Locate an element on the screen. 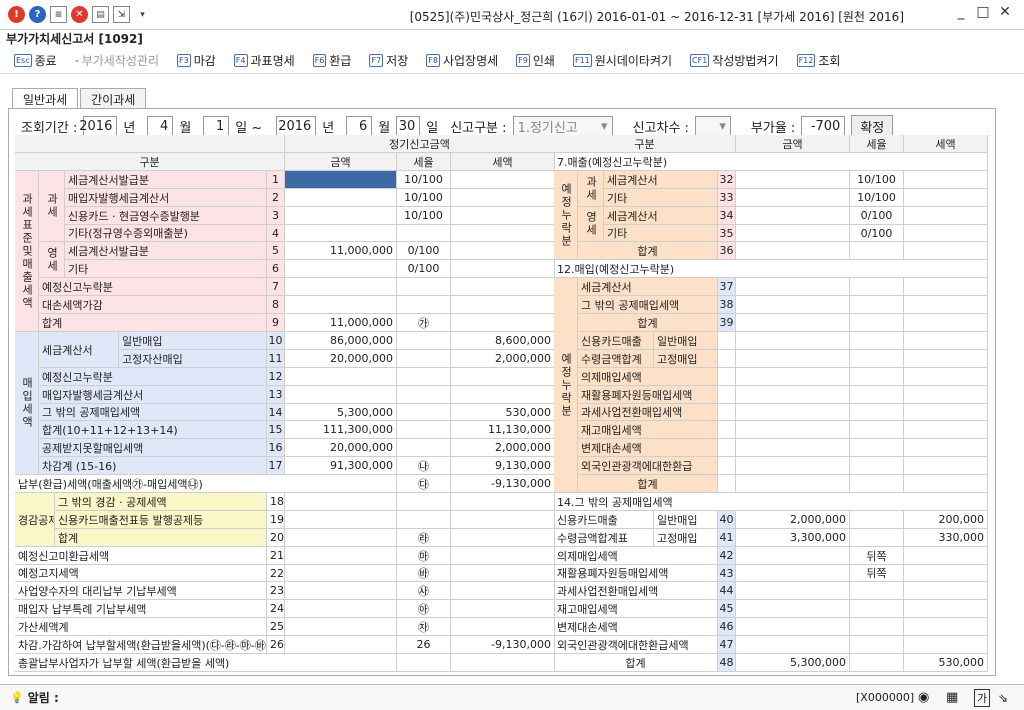  memo-icon: ≡ is located at coordinates (58, 14).